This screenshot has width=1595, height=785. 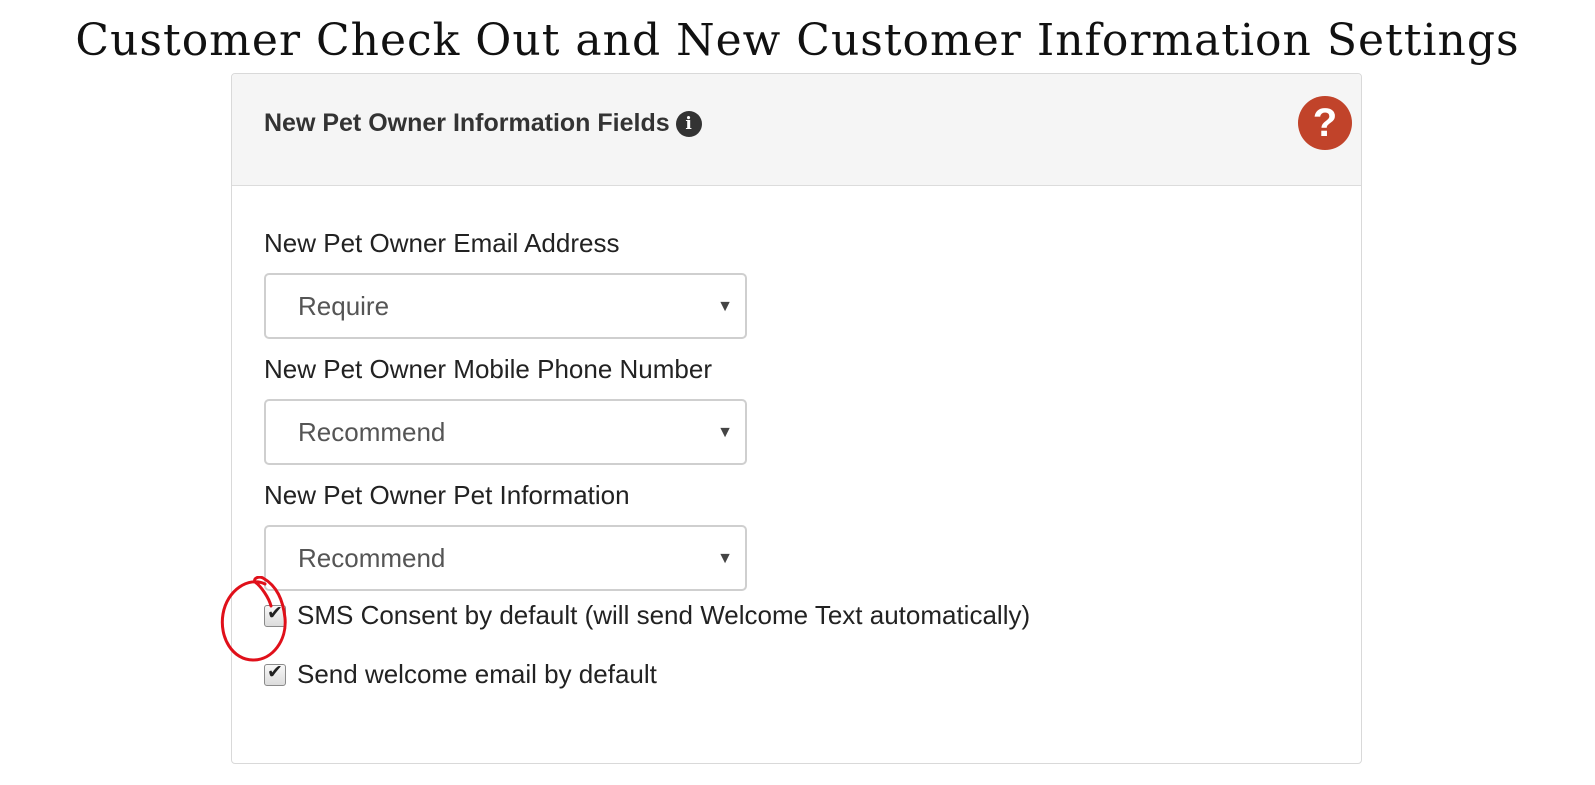 I want to click on email-address-select: Require ▼, so click(x=505, y=306).